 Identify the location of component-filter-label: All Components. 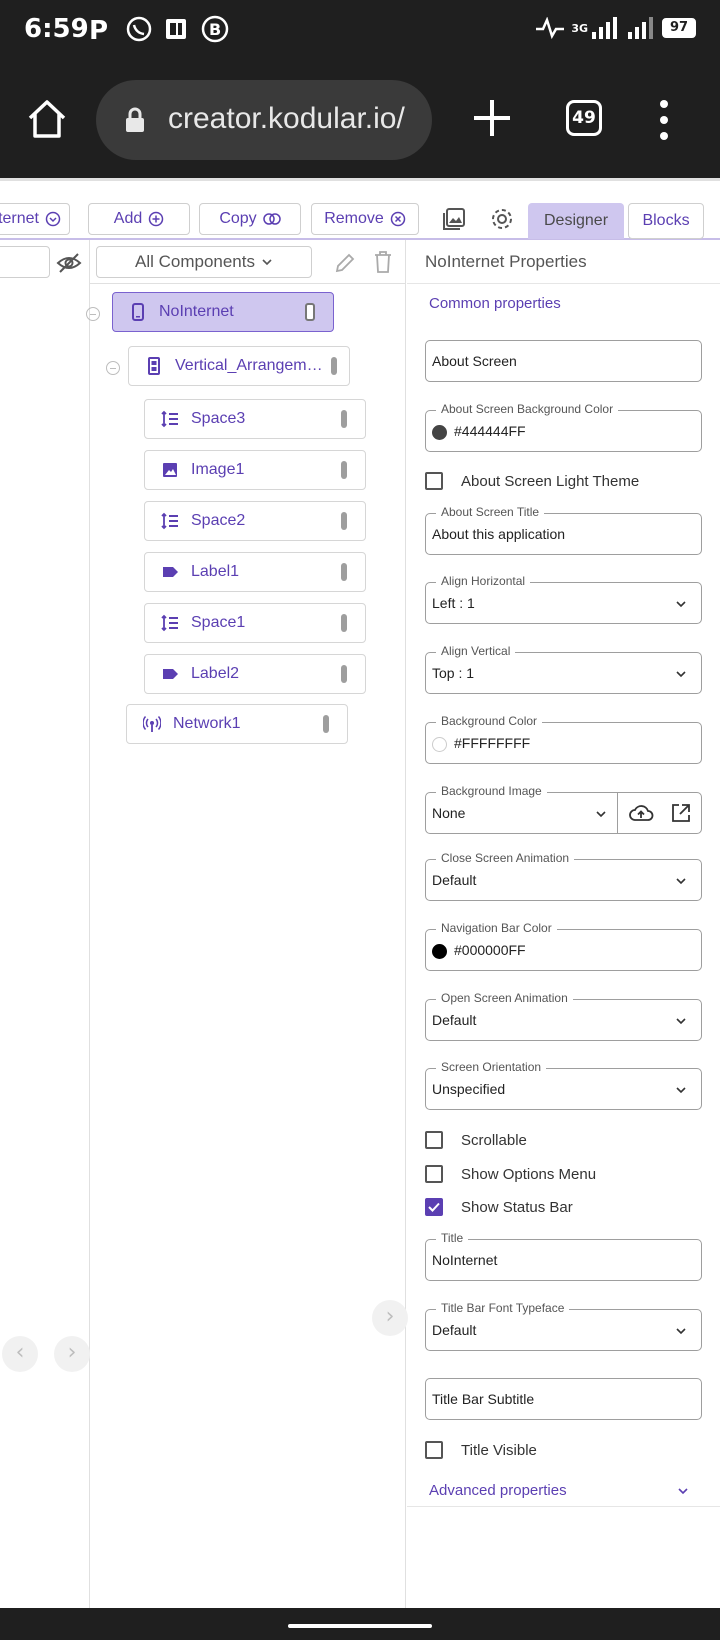
(194, 261).